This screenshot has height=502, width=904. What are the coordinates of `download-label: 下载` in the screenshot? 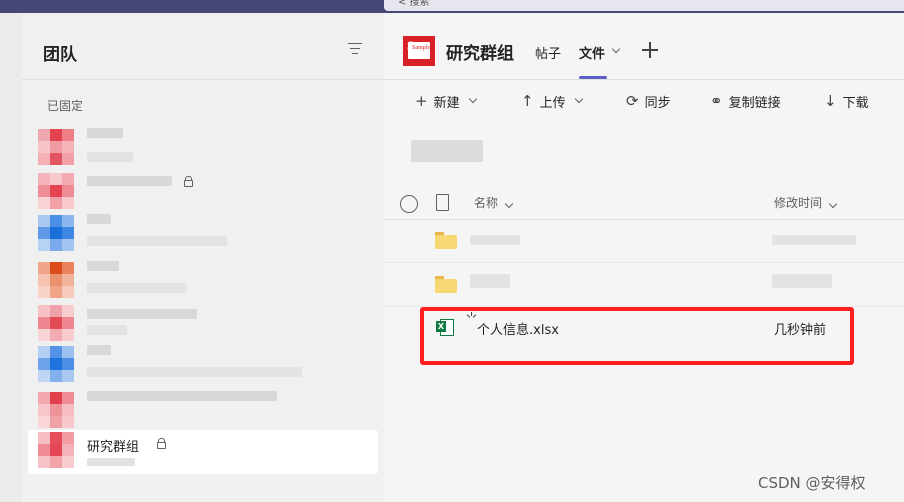 It's located at (855, 103).